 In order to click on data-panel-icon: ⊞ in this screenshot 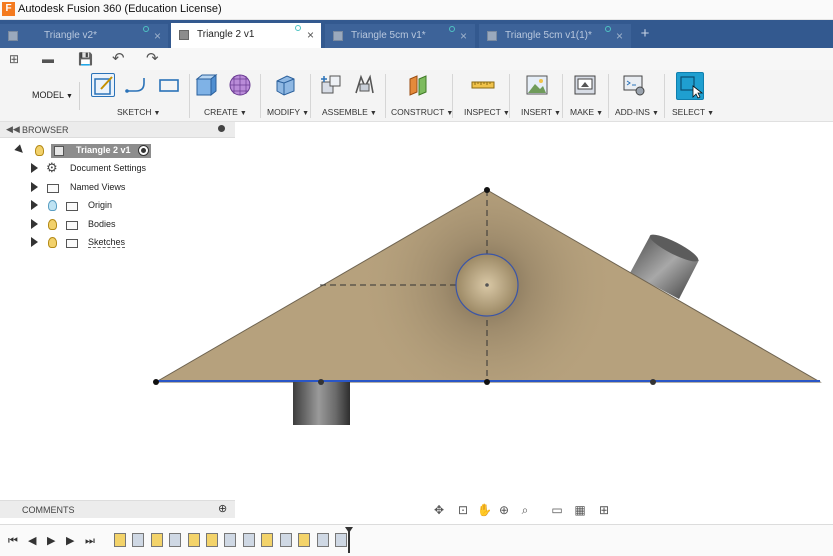, I will do `click(14, 59)`.